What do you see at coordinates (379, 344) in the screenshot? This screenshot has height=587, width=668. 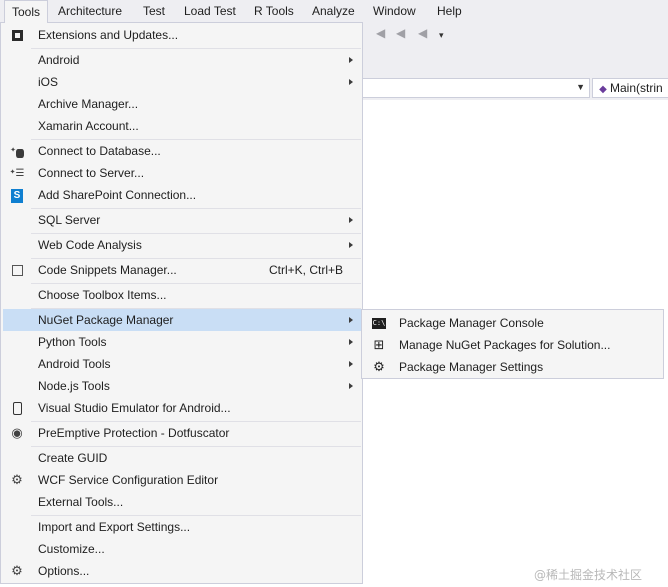 I see `packages-icon: ⊞` at bounding box center [379, 344].